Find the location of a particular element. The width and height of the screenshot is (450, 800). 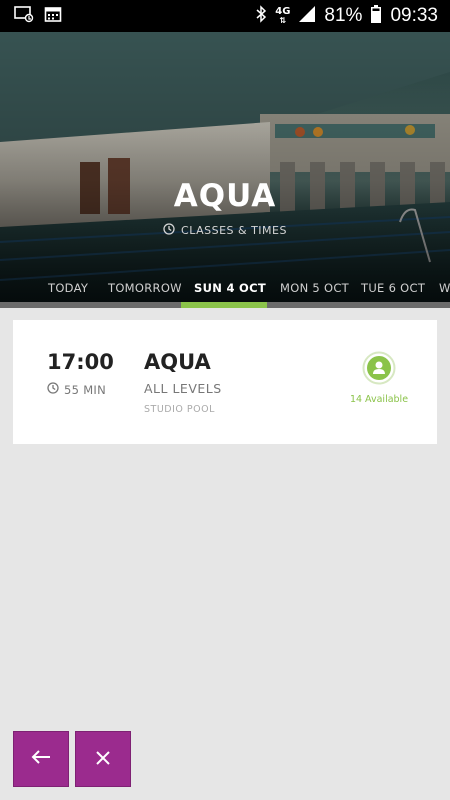

page-title: AQUA is located at coordinates (225, 196).